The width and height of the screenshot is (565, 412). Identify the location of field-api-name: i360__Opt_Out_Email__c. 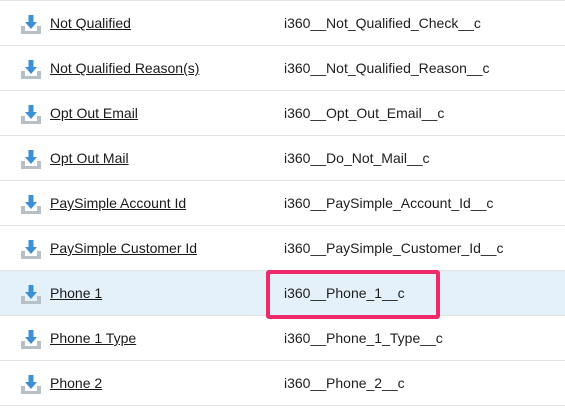
(364, 113).